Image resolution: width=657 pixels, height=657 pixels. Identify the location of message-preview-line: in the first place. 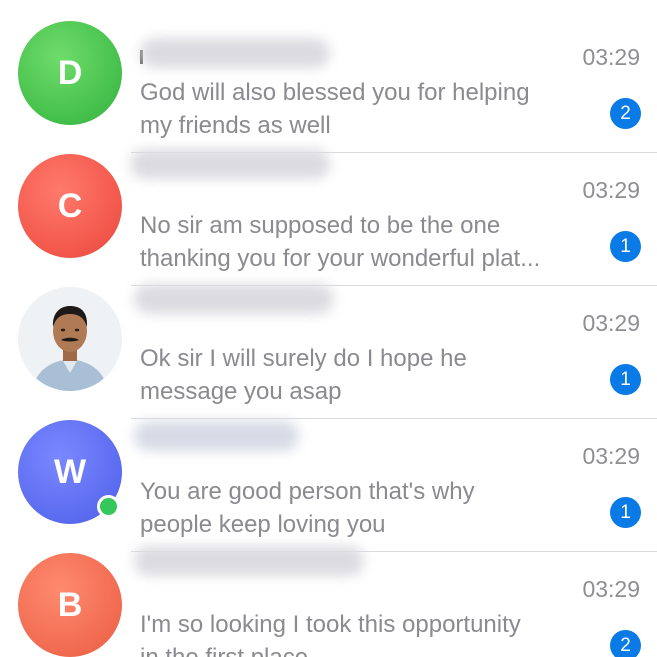
(367, 649).